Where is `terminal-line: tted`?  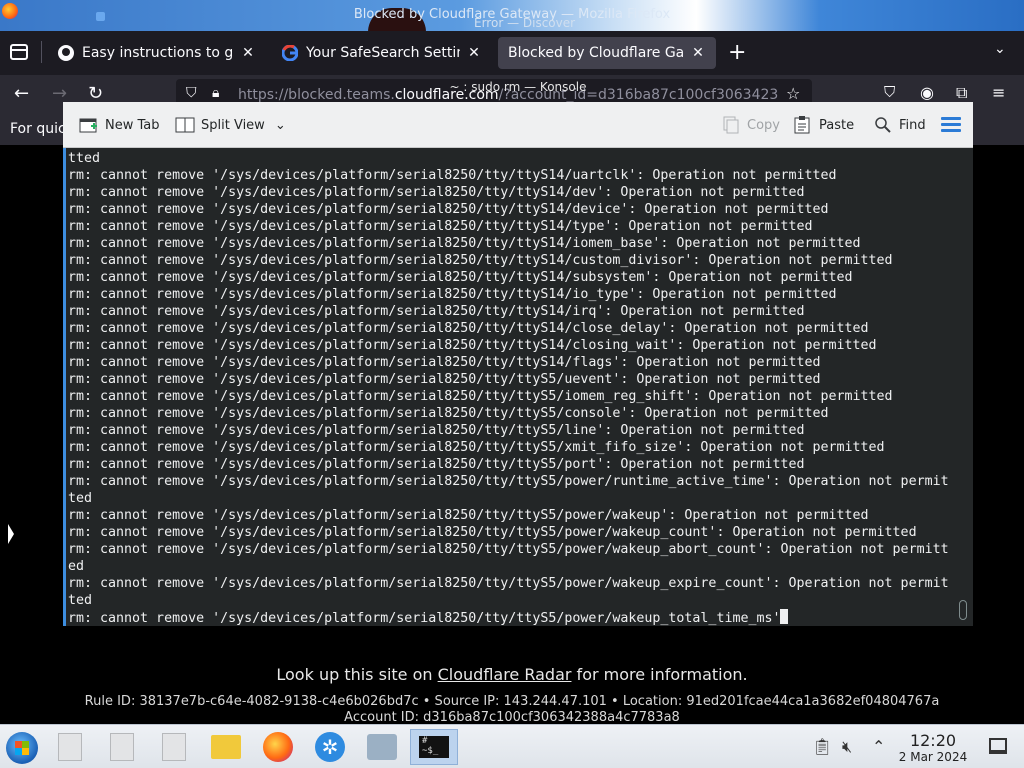
terminal-line: tted is located at coordinates (84, 158).